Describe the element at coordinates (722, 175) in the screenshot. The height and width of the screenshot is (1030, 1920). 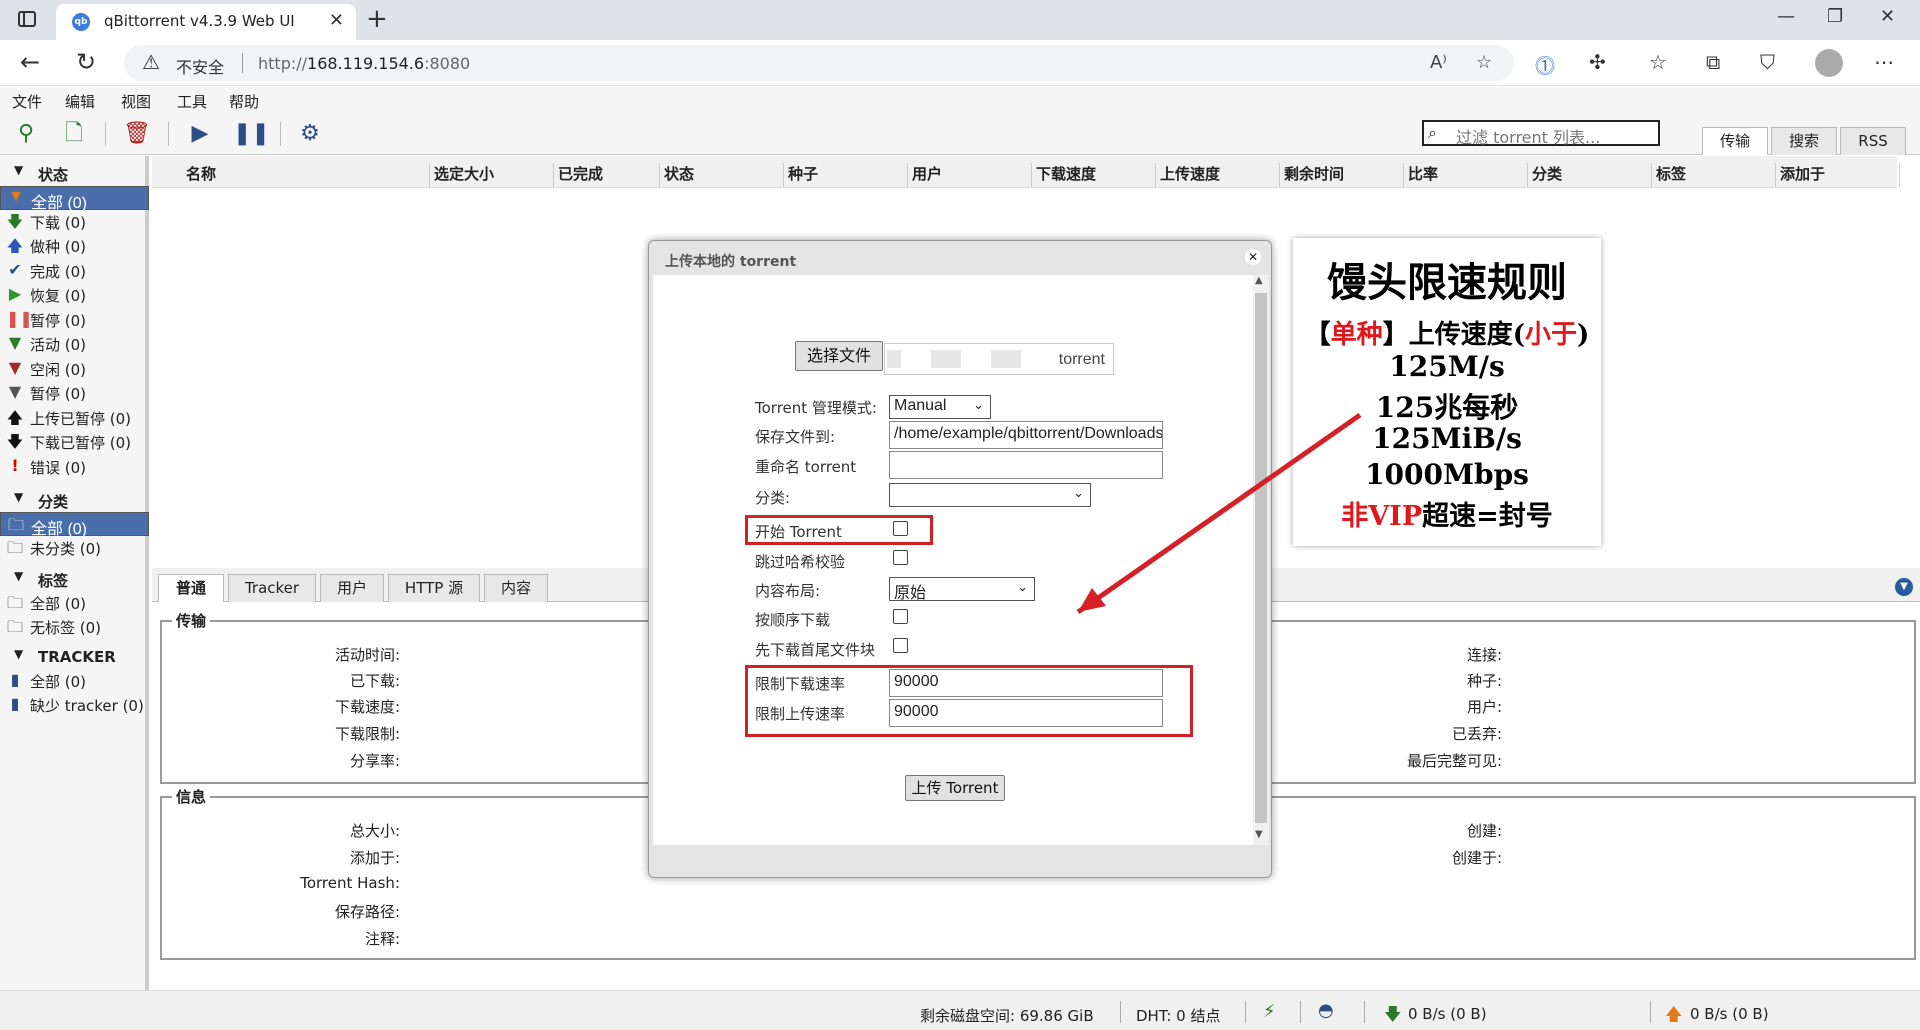
I see `column-status: 状态` at that location.